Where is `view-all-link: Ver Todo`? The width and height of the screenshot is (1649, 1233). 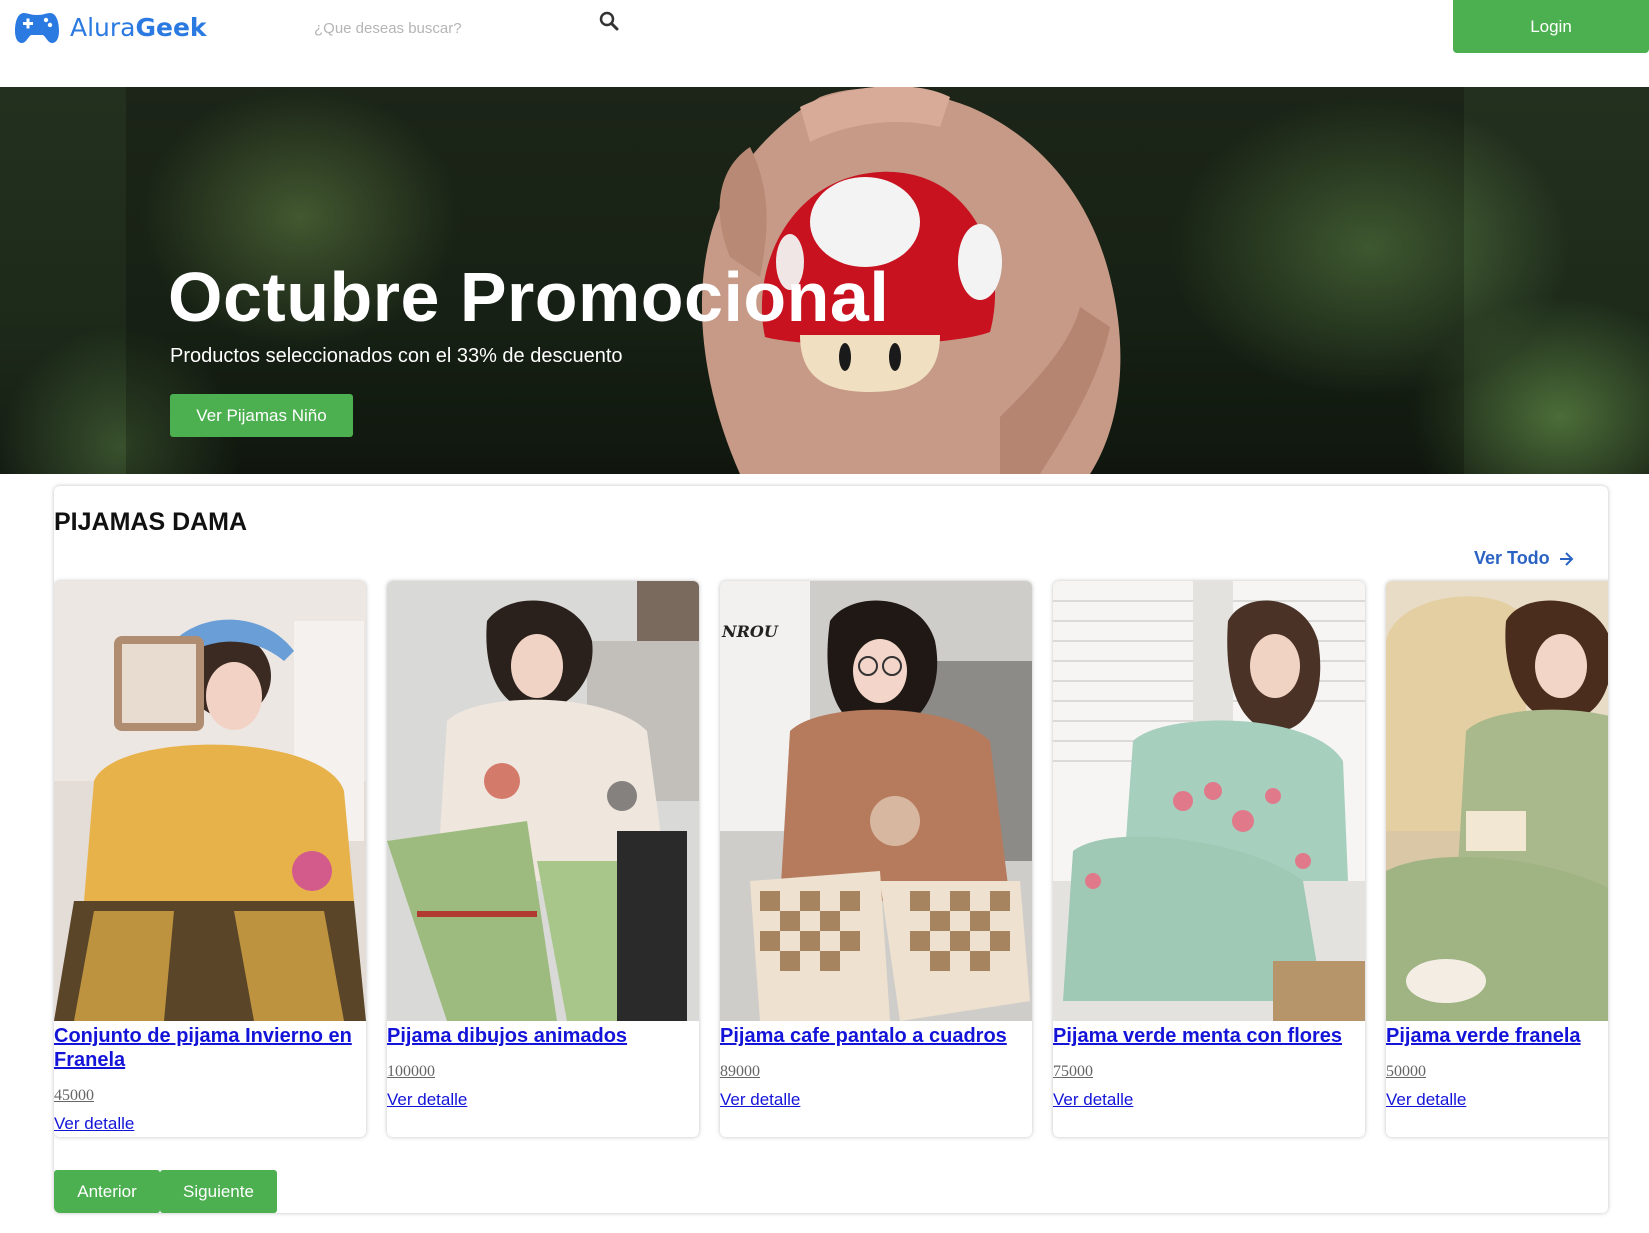
view-all-link: Ver Todo is located at coordinates (1524, 558).